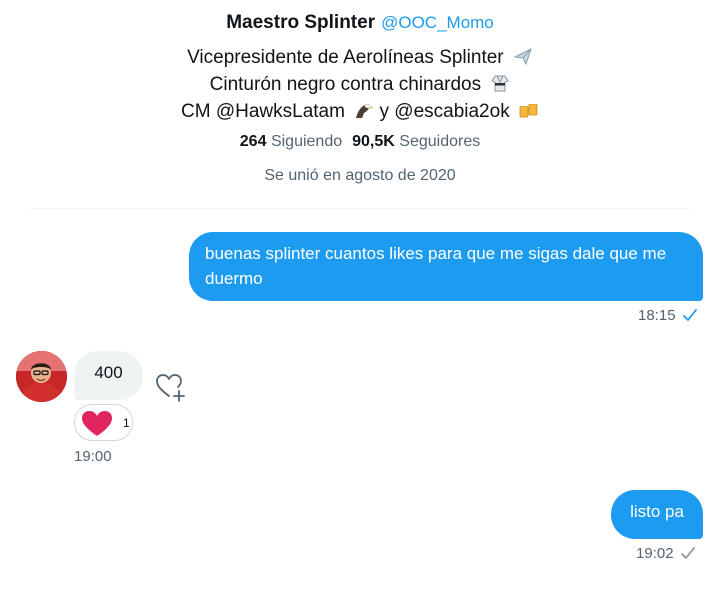  What do you see at coordinates (345, 84) in the screenshot?
I see `bio-text: Cinturón negro contra chinardos` at bounding box center [345, 84].